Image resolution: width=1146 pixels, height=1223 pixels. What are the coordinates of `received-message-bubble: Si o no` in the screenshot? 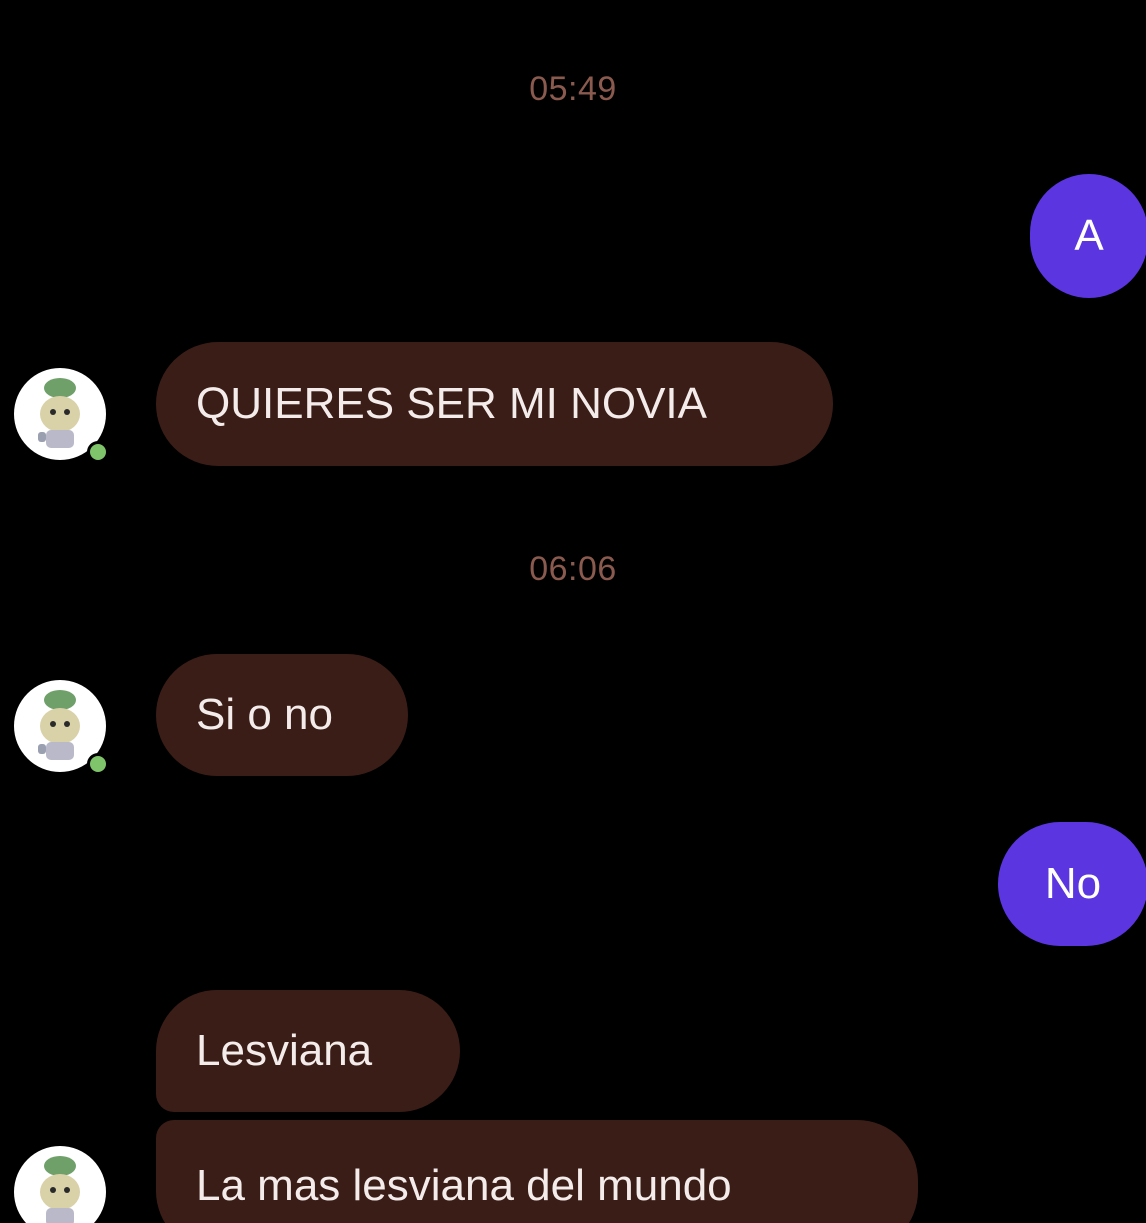 It's located at (282, 715).